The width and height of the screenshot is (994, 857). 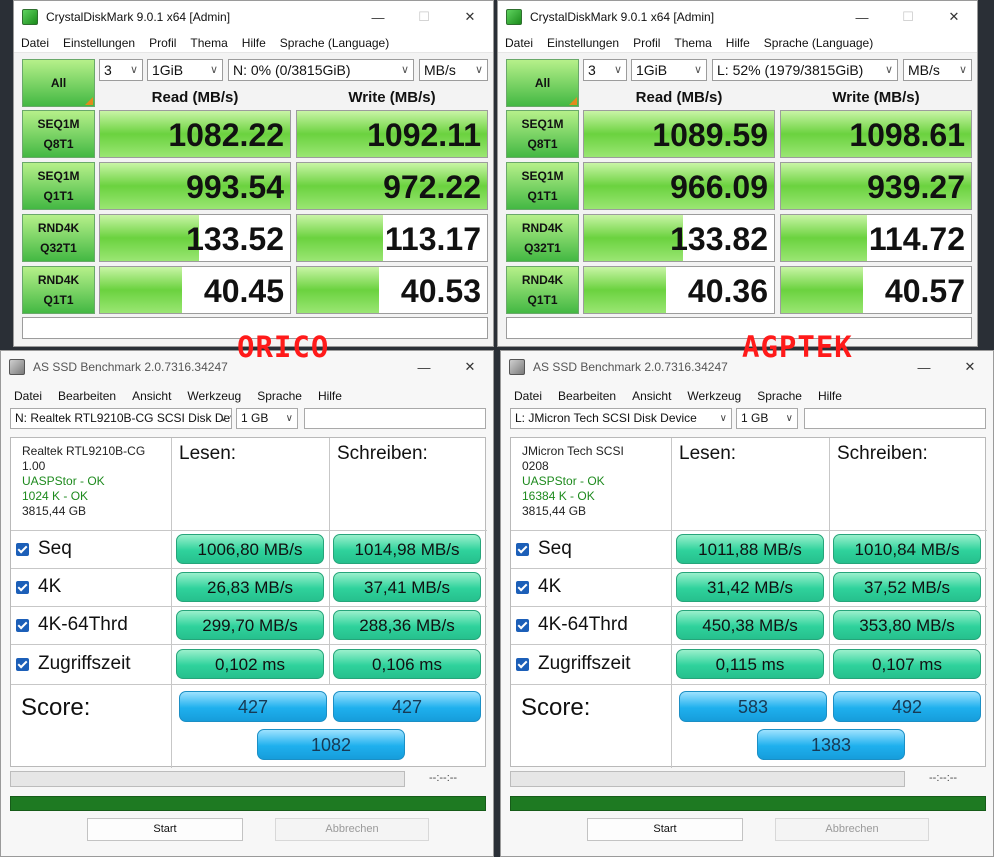 I want to click on test-label-line1: SEQ1M, so click(x=58, y=176).